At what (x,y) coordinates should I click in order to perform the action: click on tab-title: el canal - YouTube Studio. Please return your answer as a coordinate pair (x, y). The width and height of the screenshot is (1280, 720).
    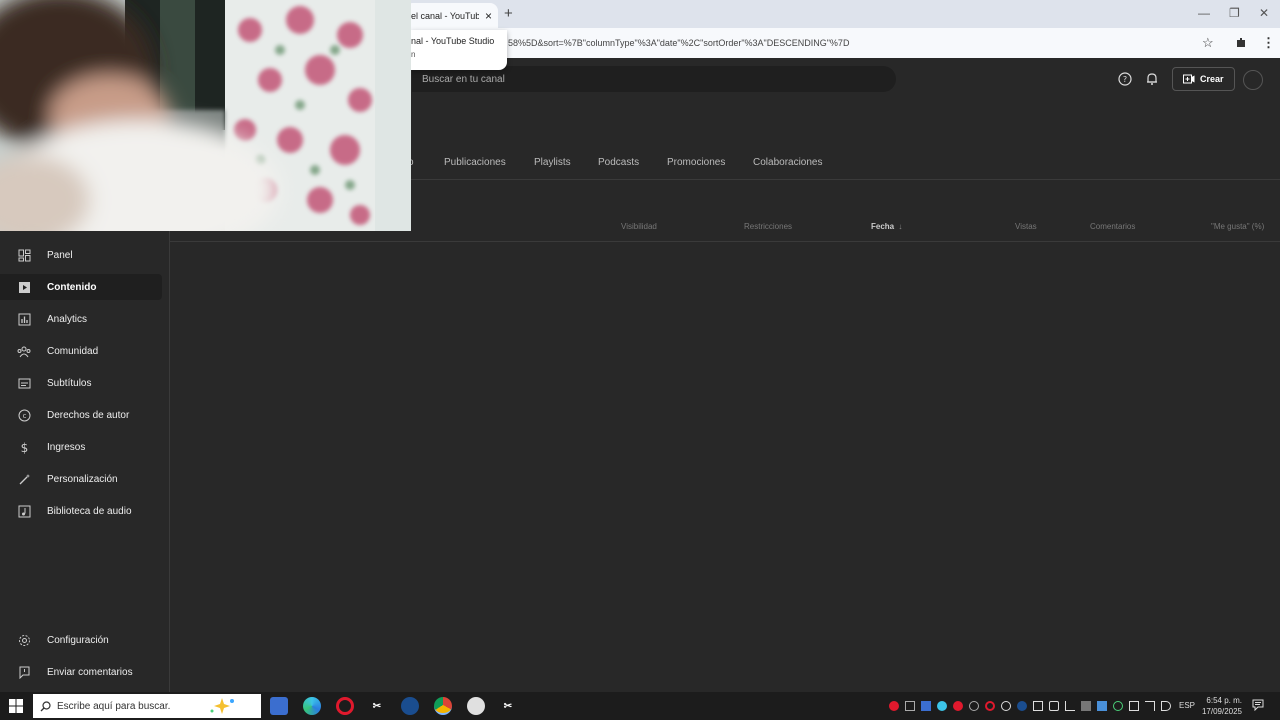
    Looking at the image, I should click on (445, 15).